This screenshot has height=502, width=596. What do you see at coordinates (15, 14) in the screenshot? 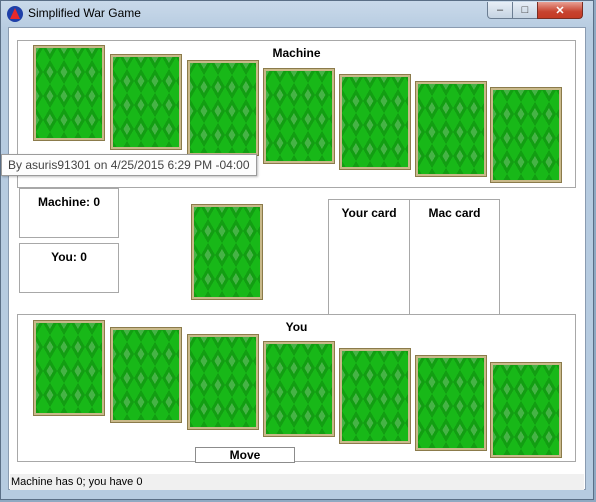
I see `java-app-icon` at bounding box center [15, 14].